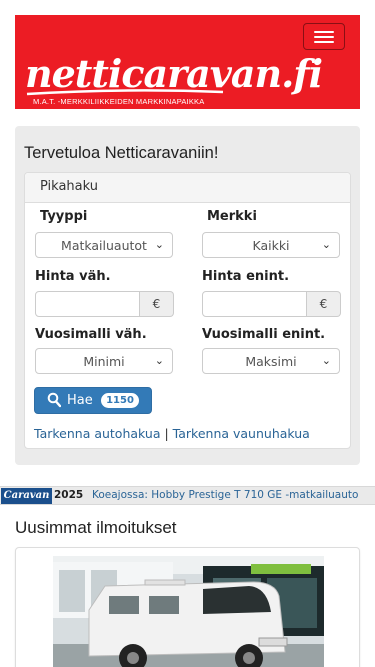 The image size is (375, 667). Describe the element at coordinates (187, 188) in the screenshot. I see `quick-search-heading: Pikahaku` at that location.